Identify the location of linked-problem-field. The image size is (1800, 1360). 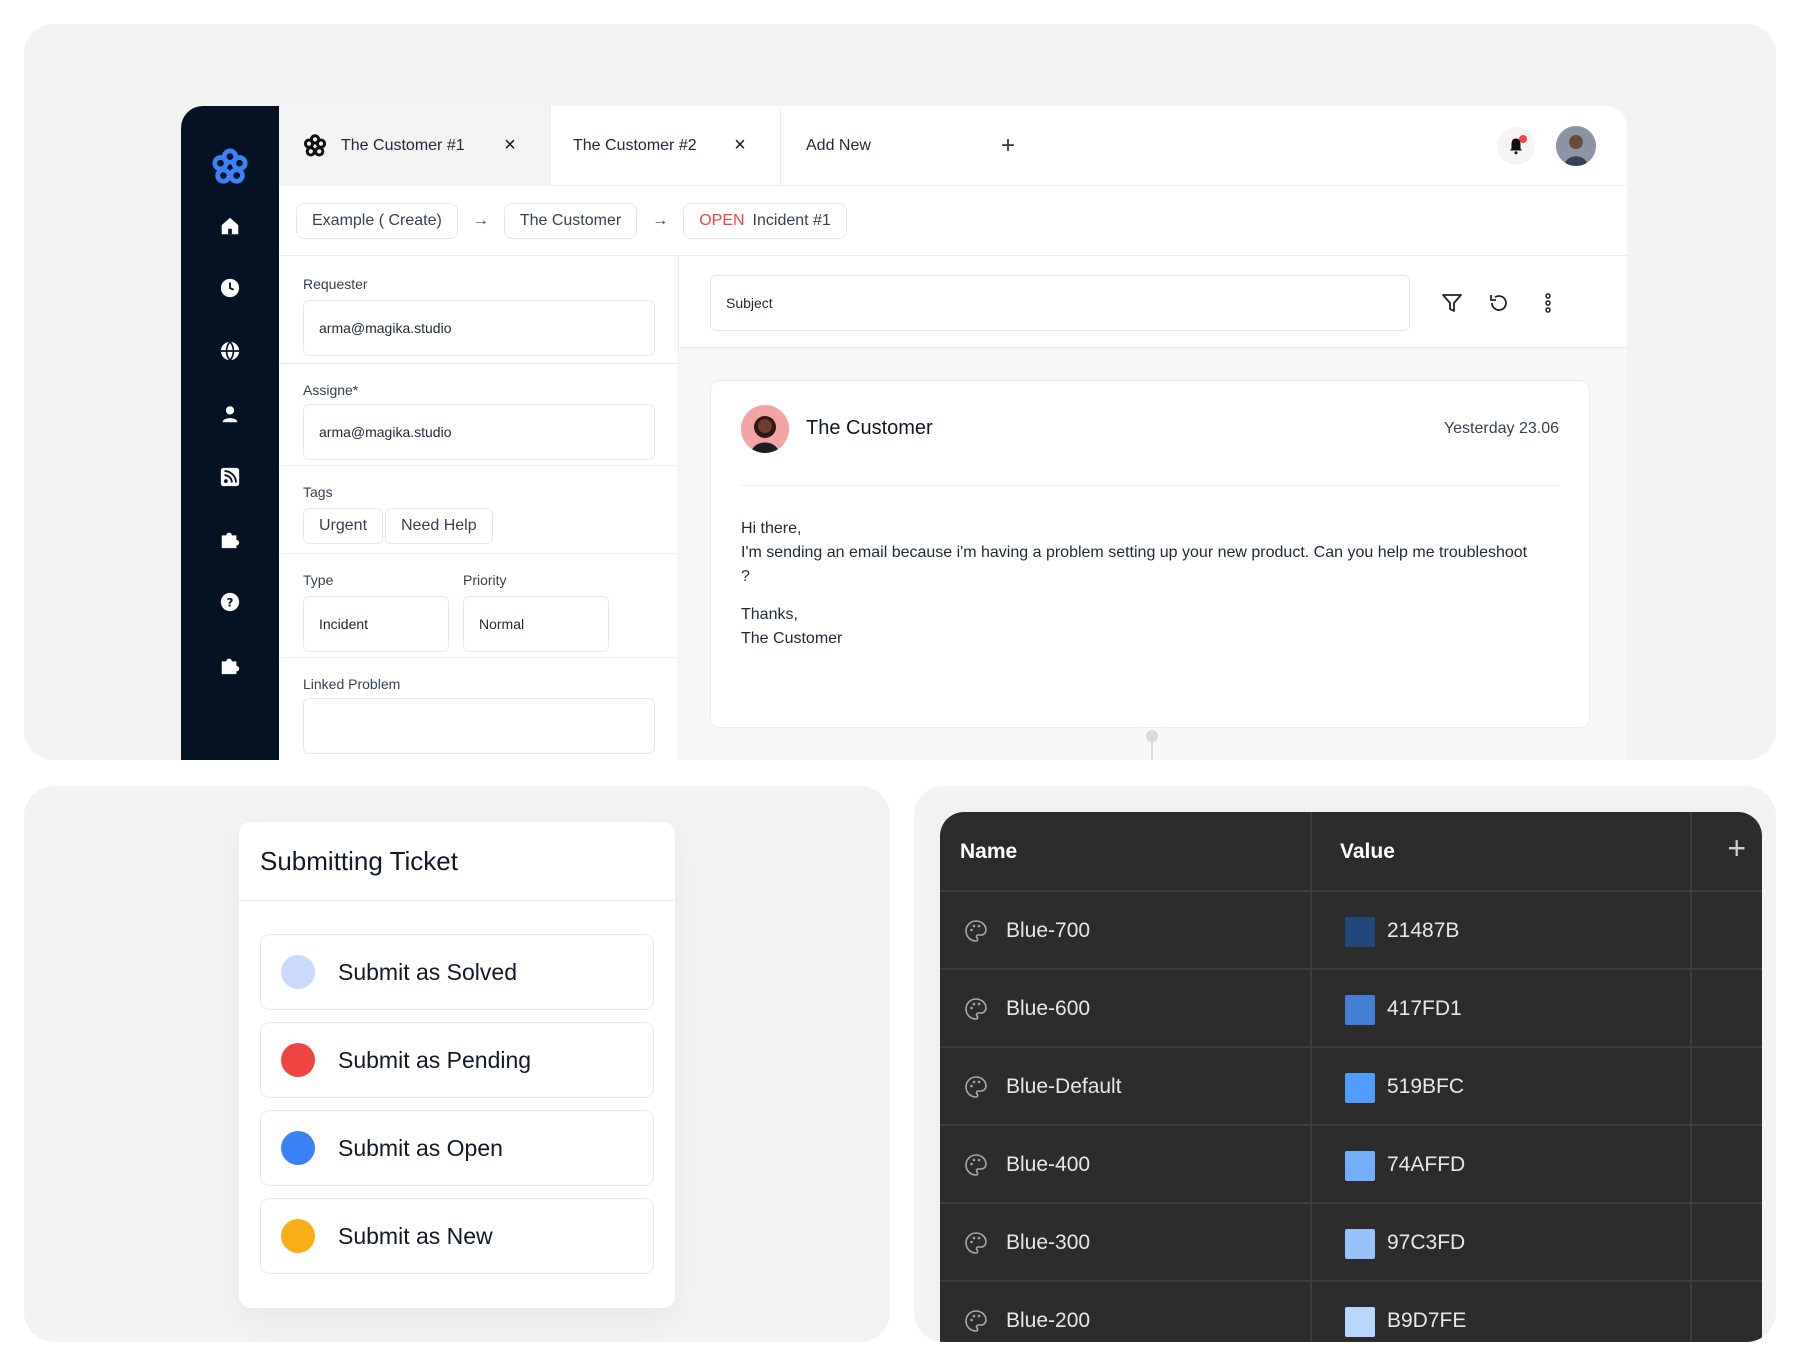
(479, 726).